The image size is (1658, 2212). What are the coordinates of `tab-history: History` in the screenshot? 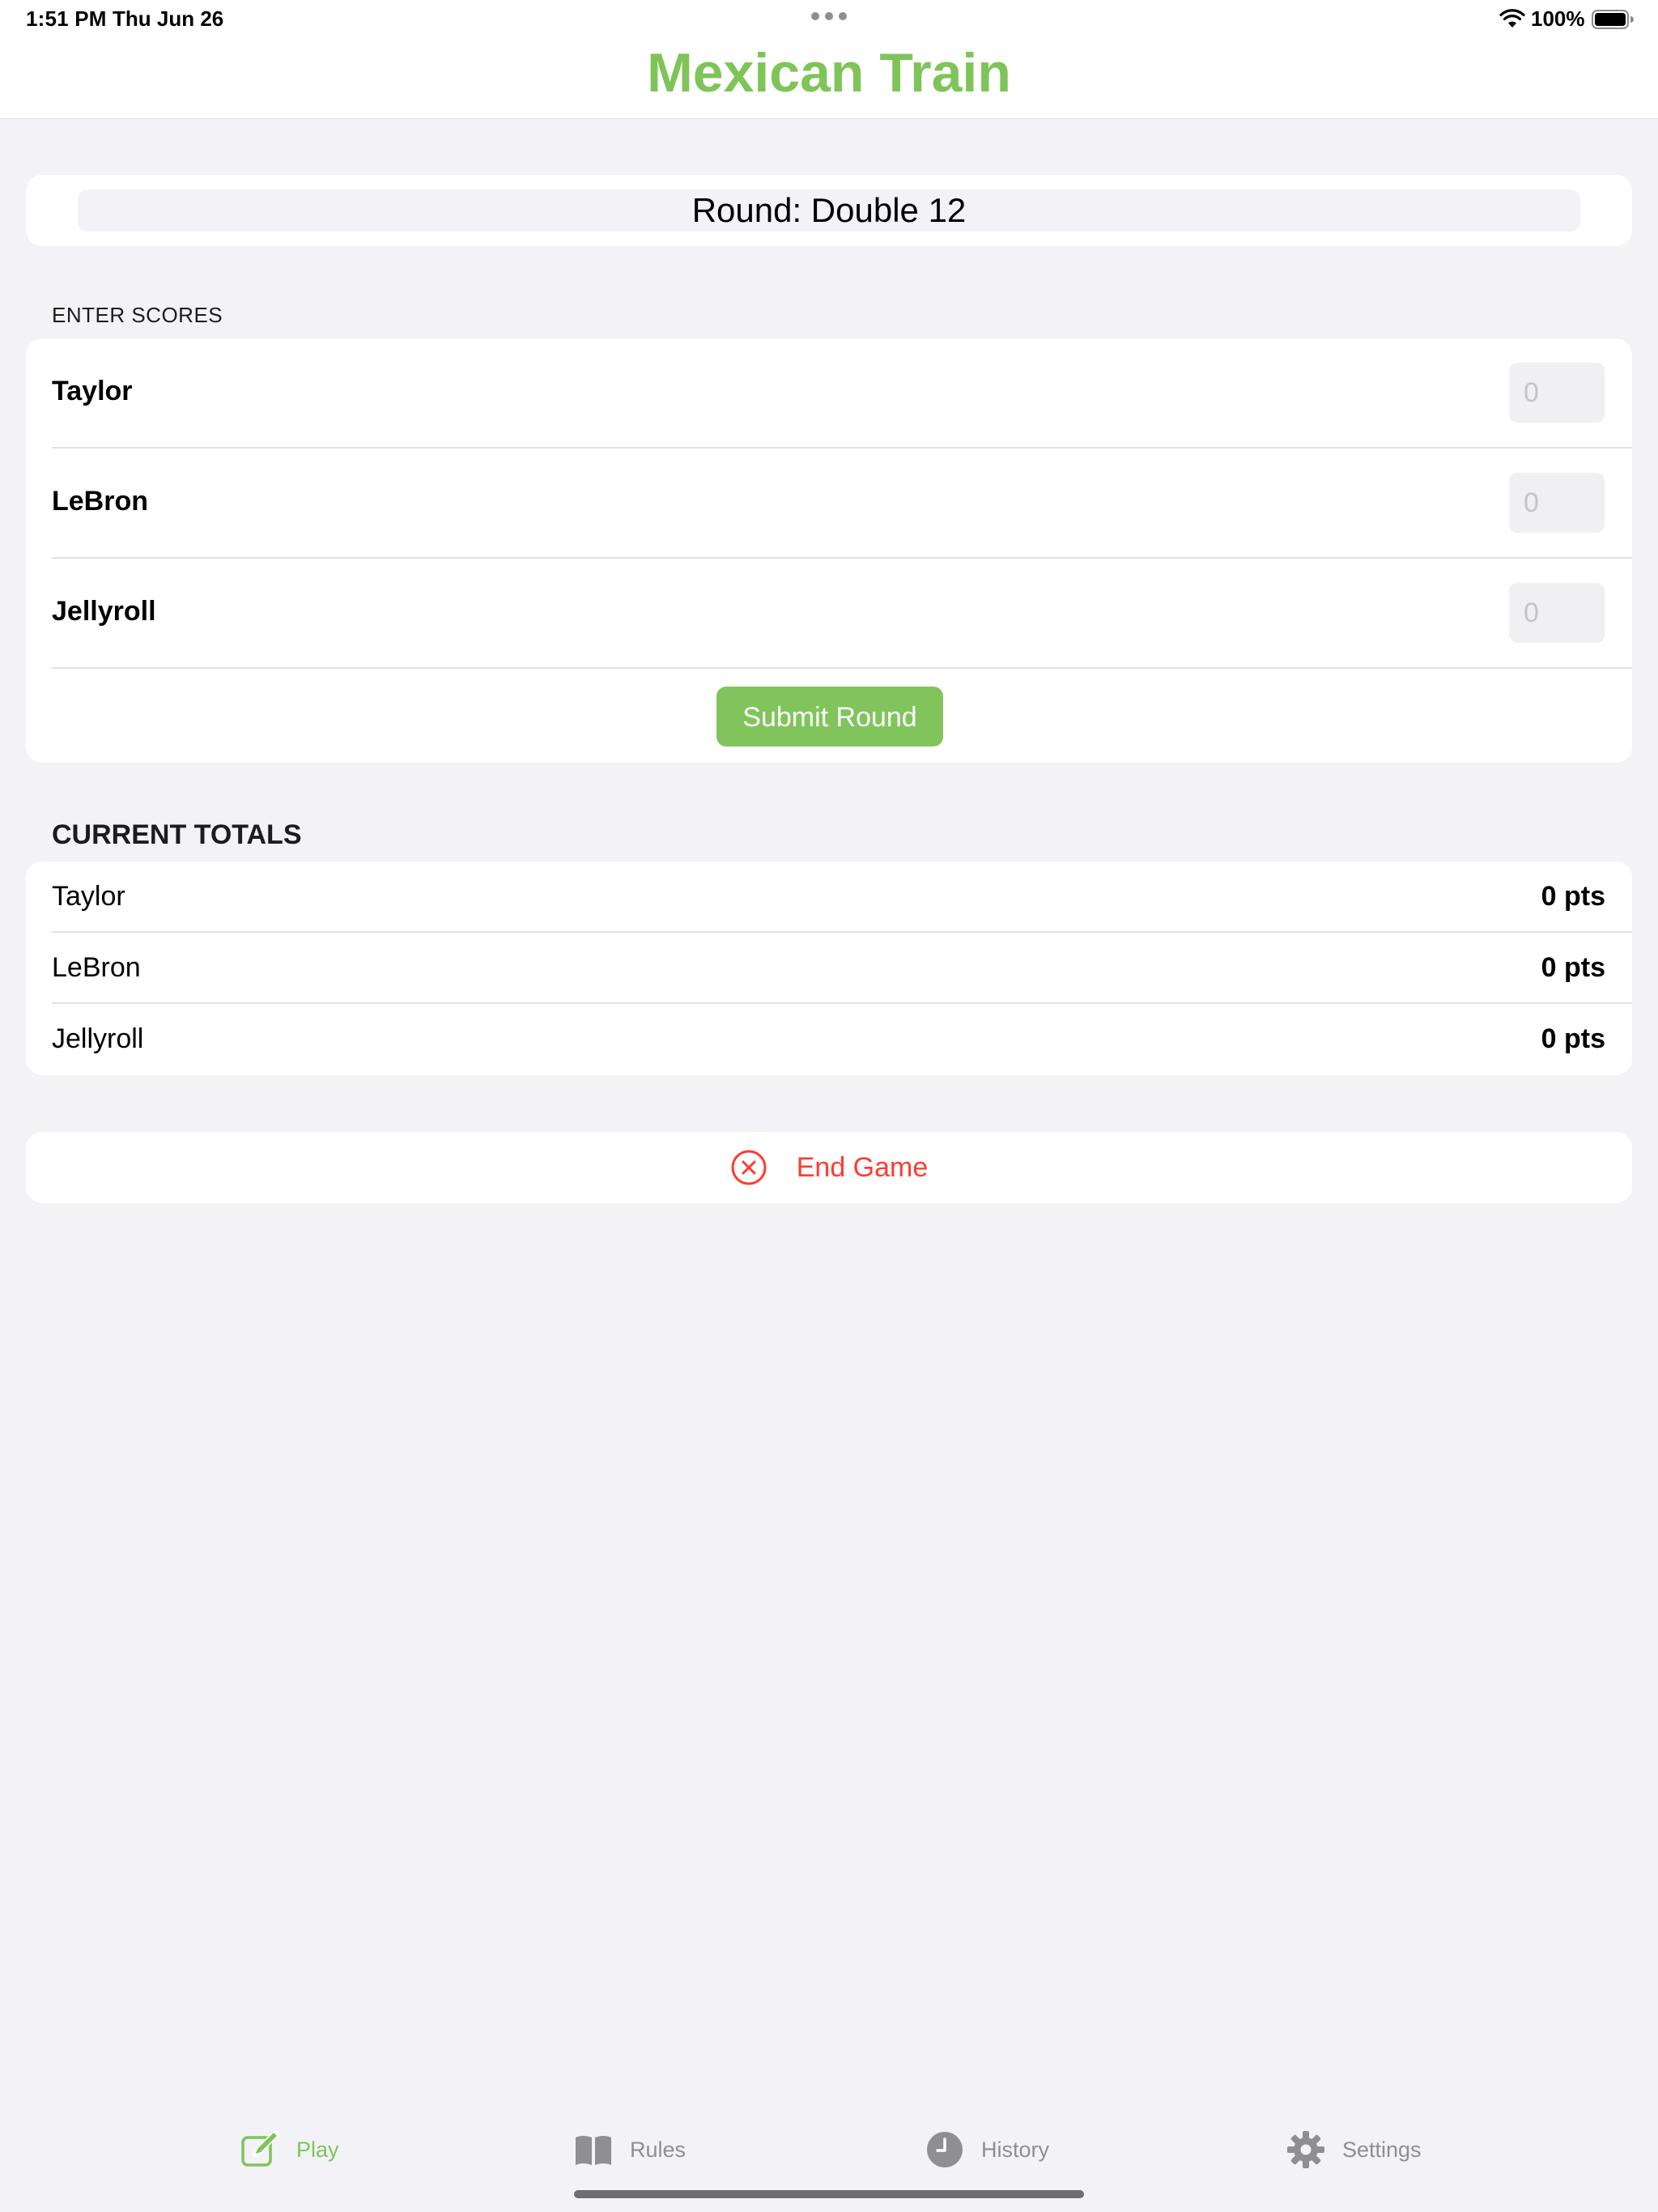 It's located at (987, 2149).